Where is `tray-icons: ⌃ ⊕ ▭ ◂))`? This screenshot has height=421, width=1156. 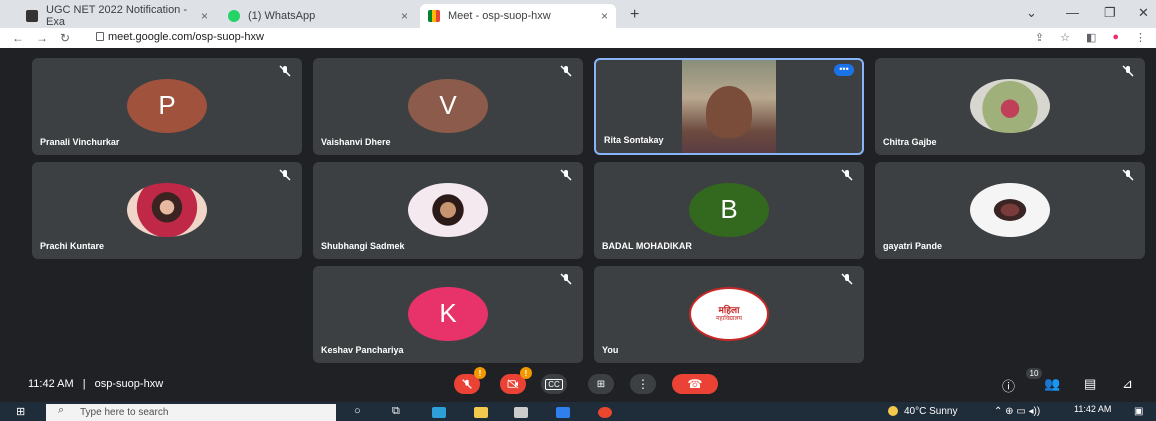 tray-icons: ⌃ ⊕ ▭ ◂)) is located at coordinates (1017, 411).